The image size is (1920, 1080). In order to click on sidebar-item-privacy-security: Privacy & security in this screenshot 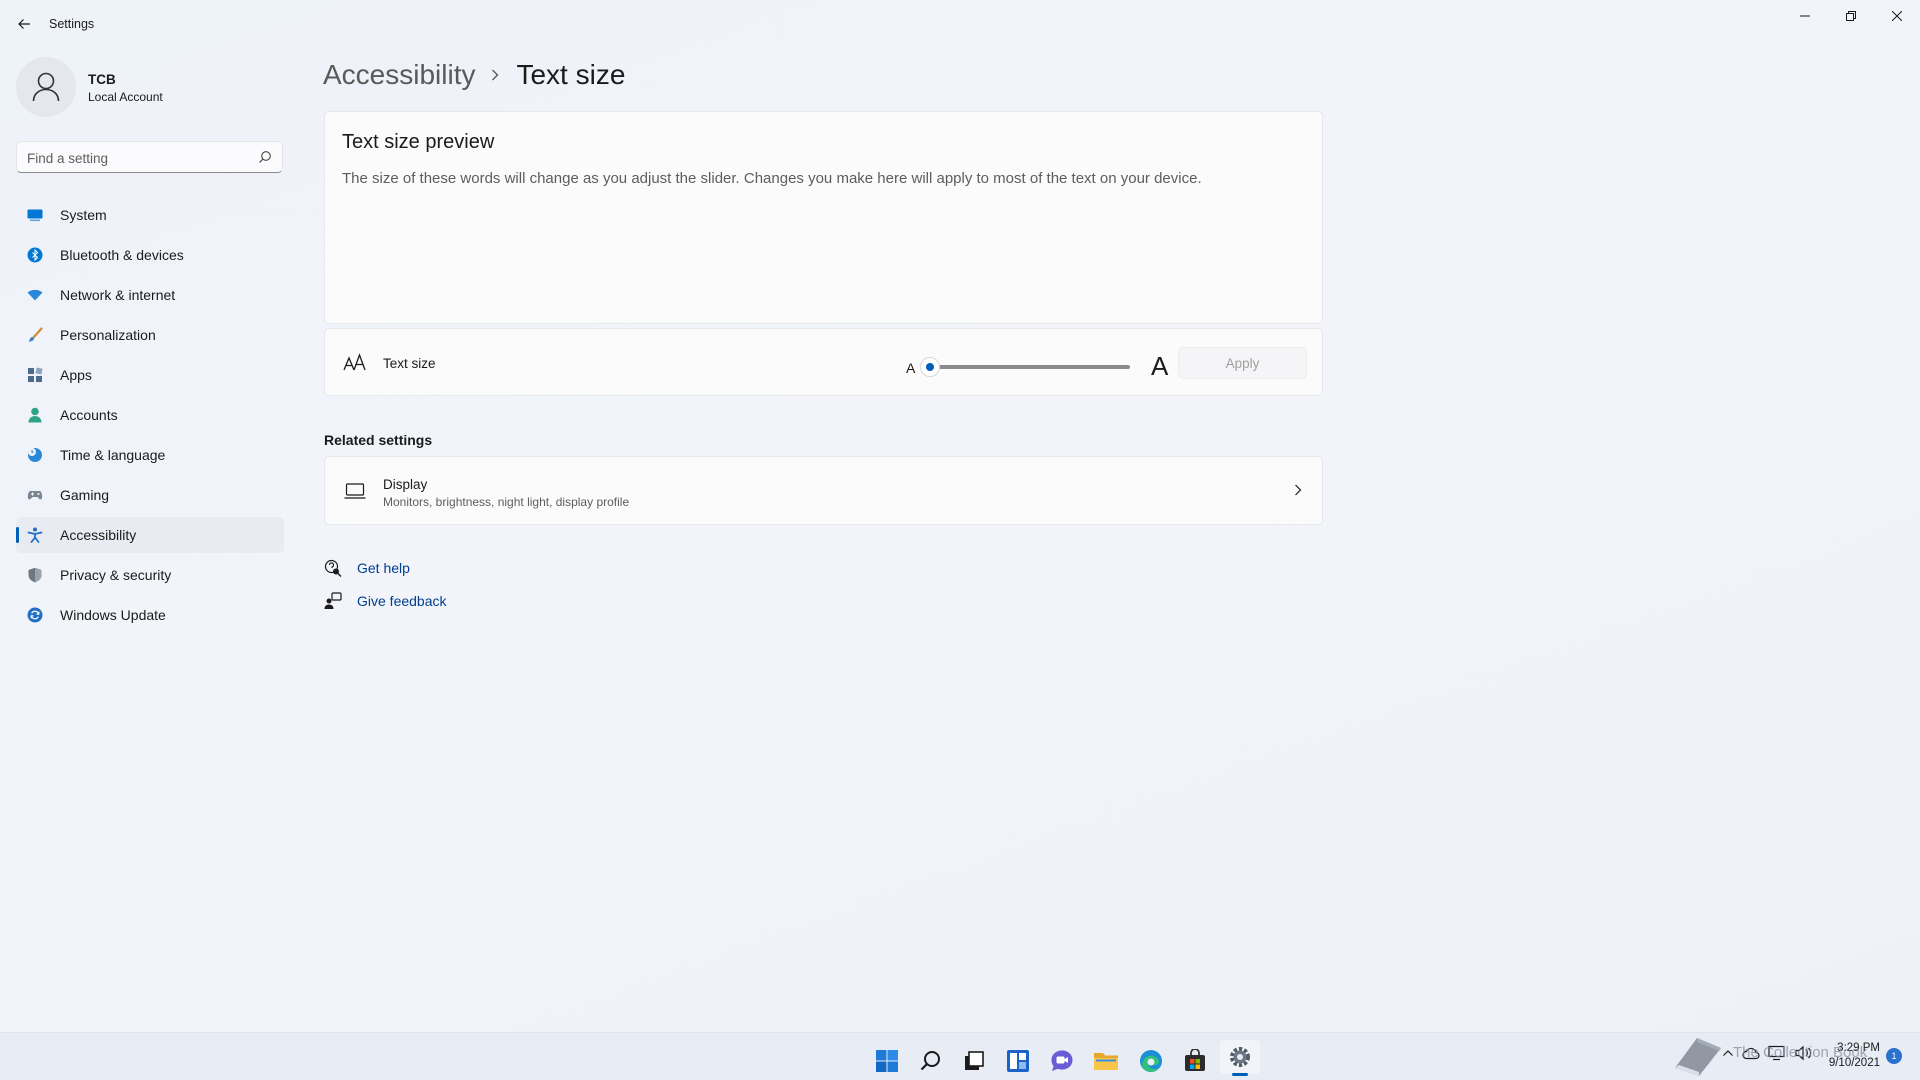, I will do `click(150, 575)`.